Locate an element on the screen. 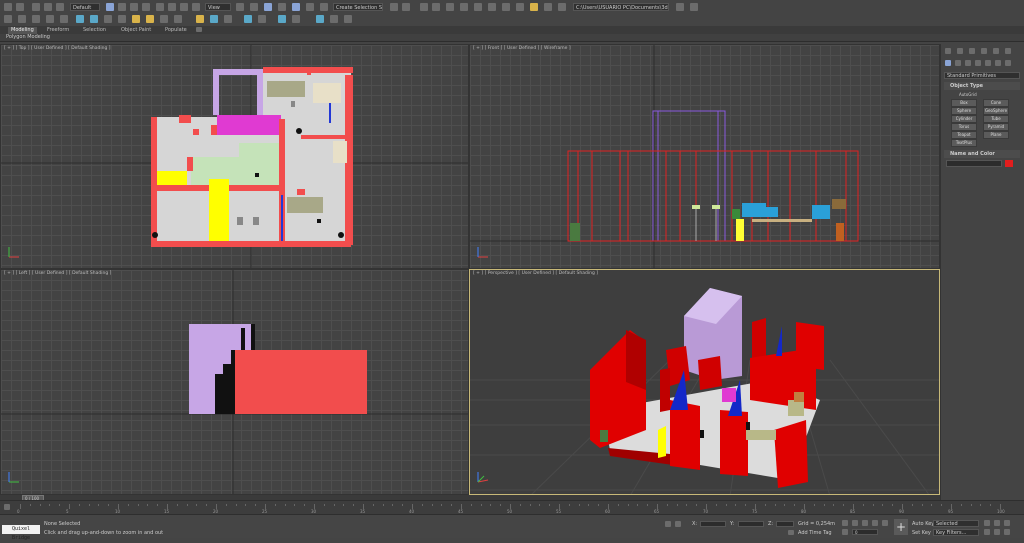 This screenshot has width=1024, height=543. lock-icon is located at coordinates (668, 524).